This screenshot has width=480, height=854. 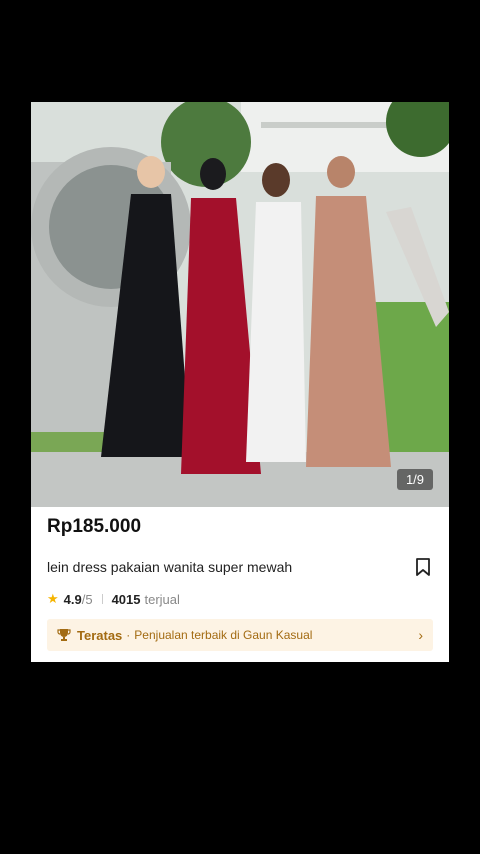 I want to click on rating-row: ★ 4.9 /5 4015 terjual, so click(x=113, y=599).